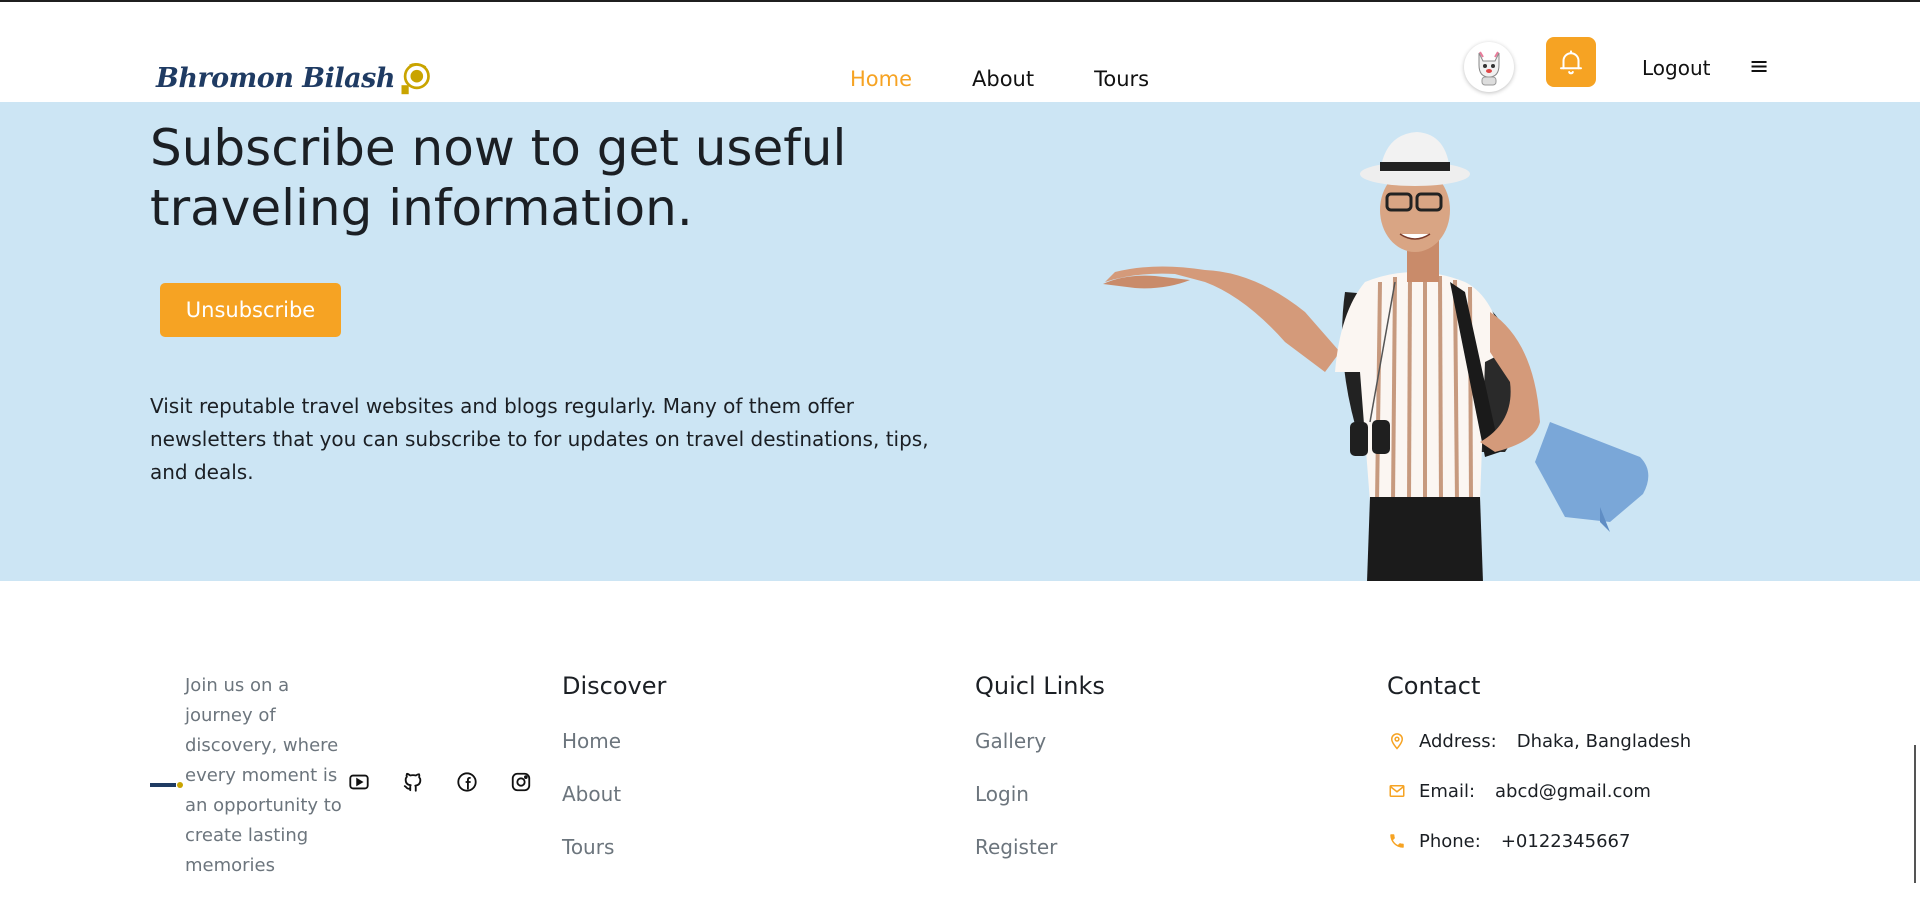 The image size is (1920, 912). What do you see at coordinates (1040, 847) in the screenshot?
I see `footer-link-register: Register` at bounding box center [1040, 847].